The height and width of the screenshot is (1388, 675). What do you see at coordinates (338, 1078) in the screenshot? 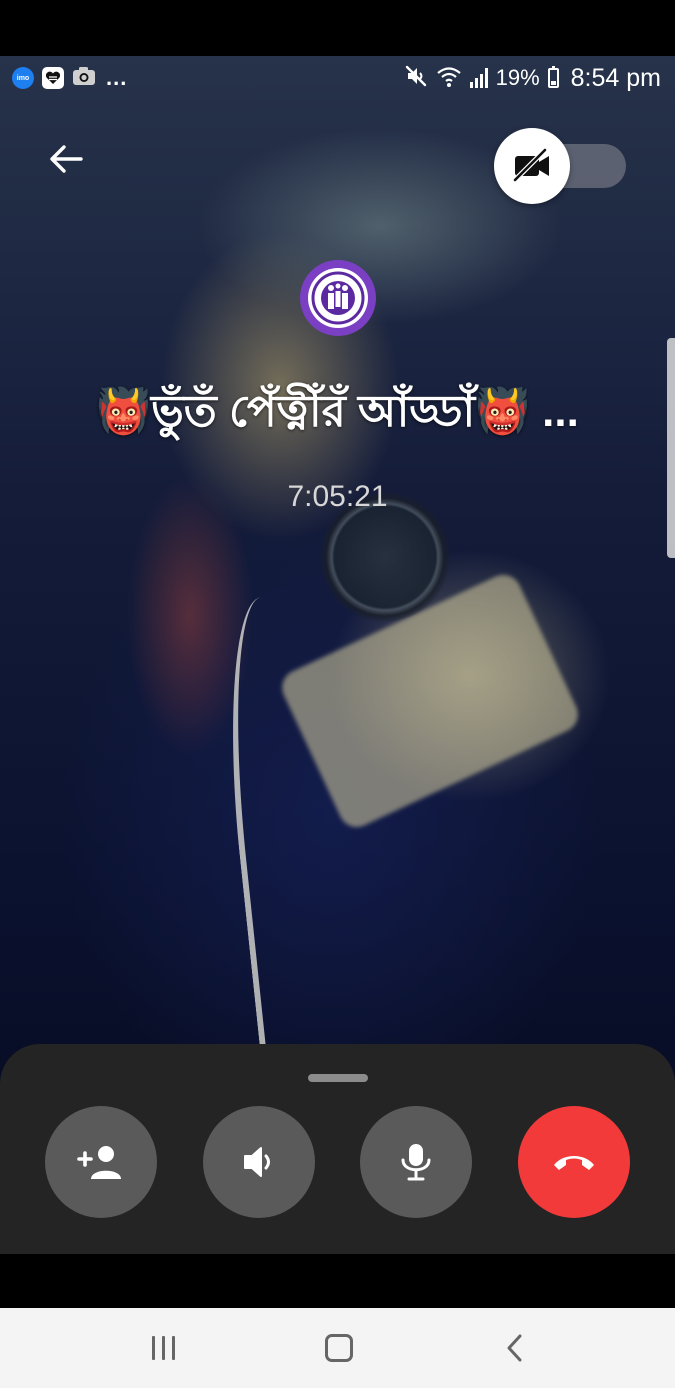
I see `panel-drag-handle` at bounding box center [338, 1078].